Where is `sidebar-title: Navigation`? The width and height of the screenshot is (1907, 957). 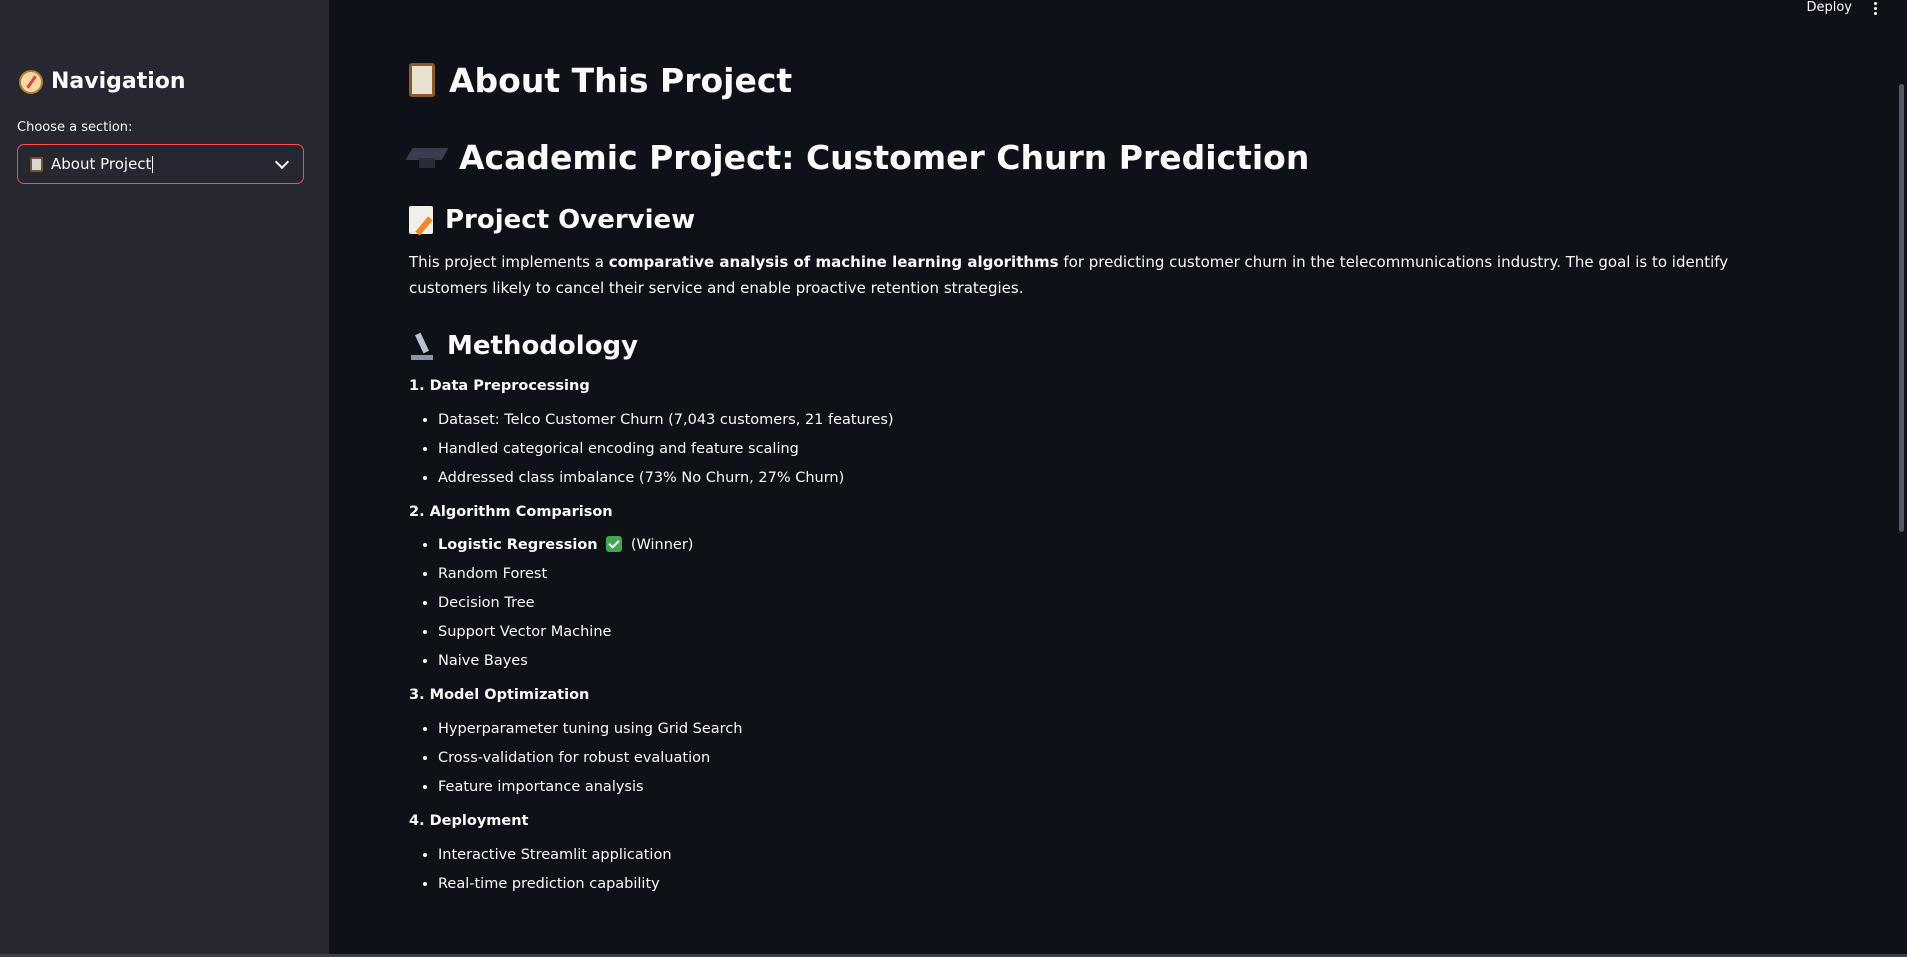
sidebar-title: Navigation is located at coordinates (102, 81).